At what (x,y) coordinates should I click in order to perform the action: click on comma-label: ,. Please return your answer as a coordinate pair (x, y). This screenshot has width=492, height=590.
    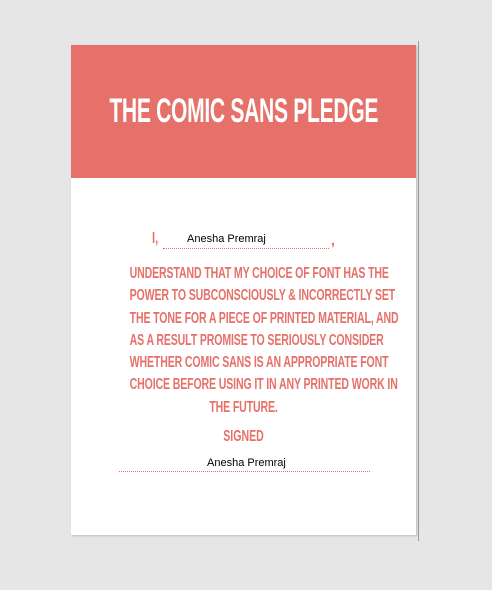
    Looking at the image, I should click on (333, 240).